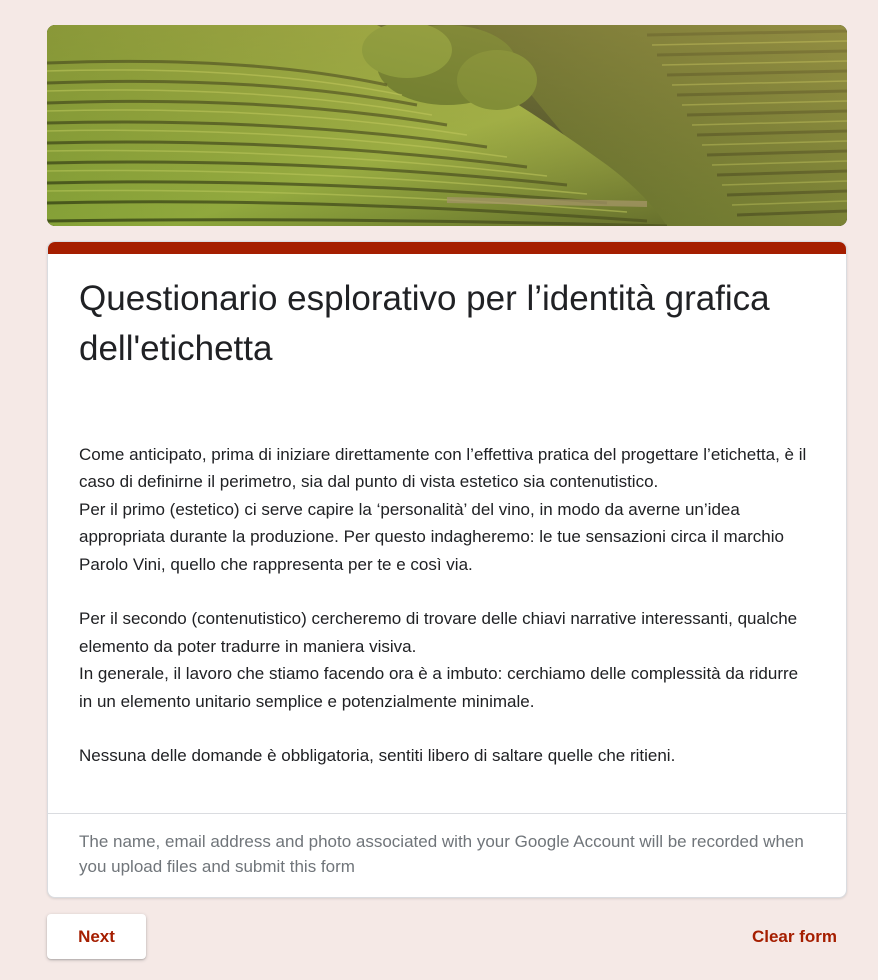 The width and height of the screenshot is (878, 980). What do you see at coordinates (794, 937) in the screenshot?
I see `clear-form-button: Clear form` at bounding box center [794, 937].